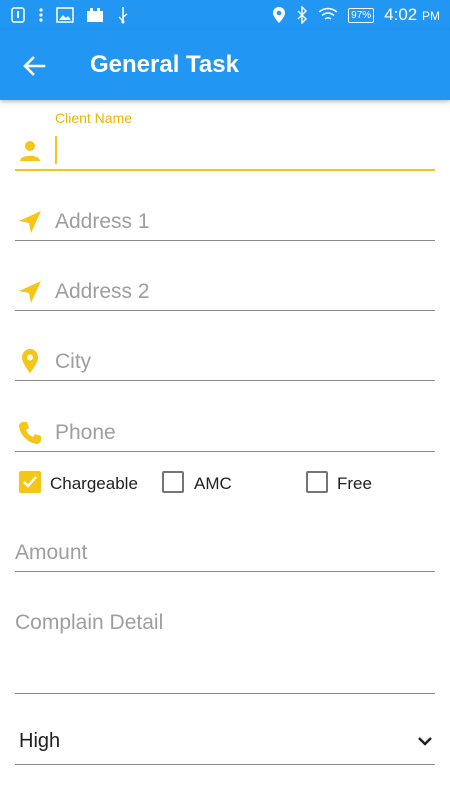  I want to click on status-left-icons, so click(70, 15).